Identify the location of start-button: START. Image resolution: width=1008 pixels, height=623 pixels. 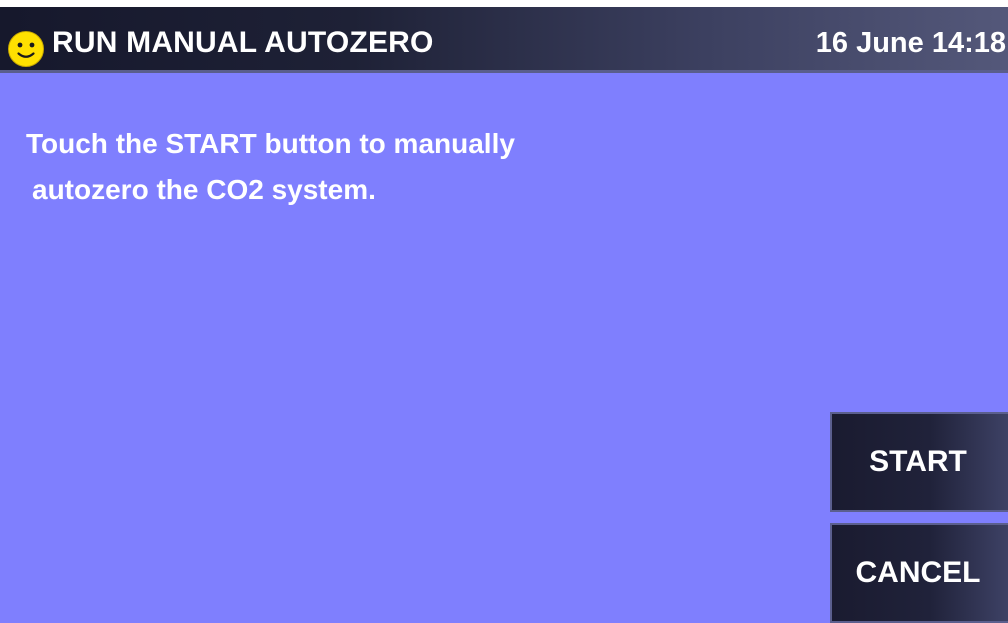
(919, 462).